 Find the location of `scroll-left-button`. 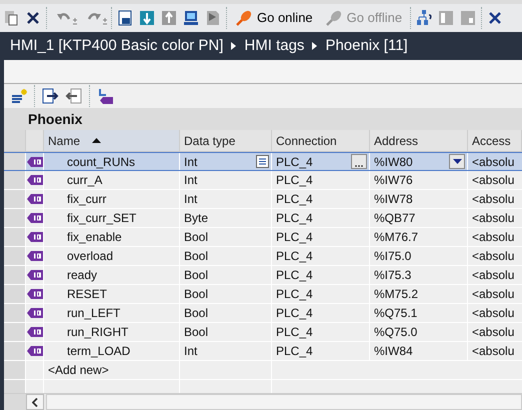

scroll-left-button is located at coordinates (35, 402).